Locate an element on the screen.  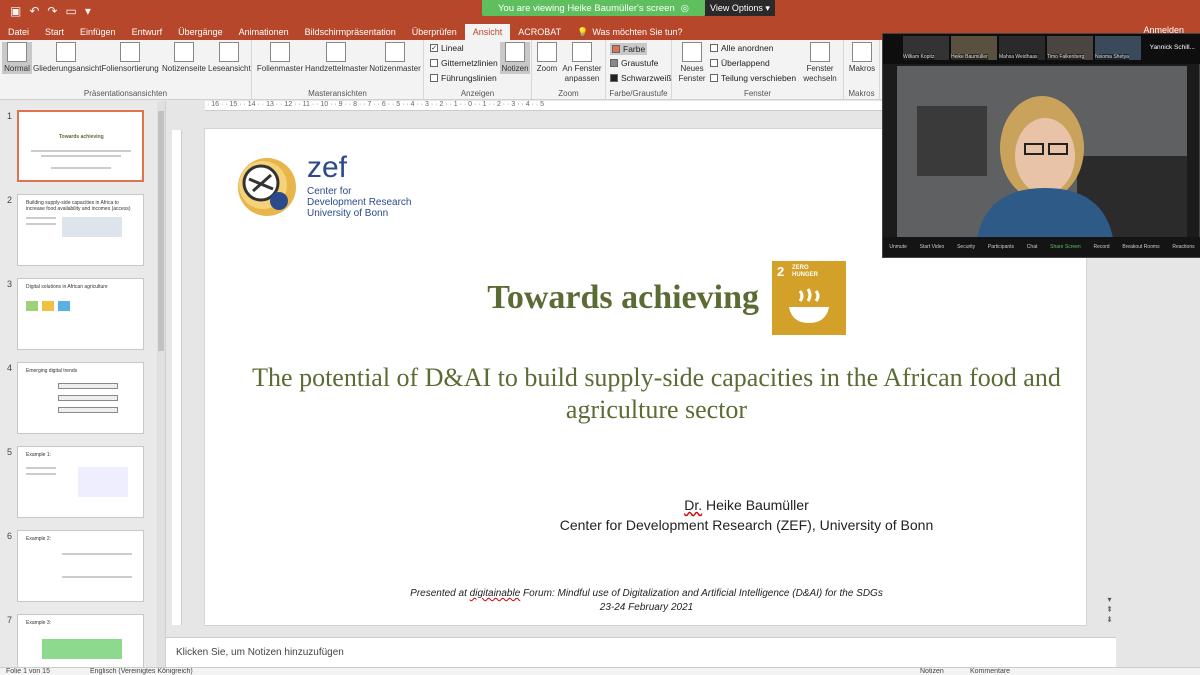
color-button: Farbe is located at coordinates (629, 49).